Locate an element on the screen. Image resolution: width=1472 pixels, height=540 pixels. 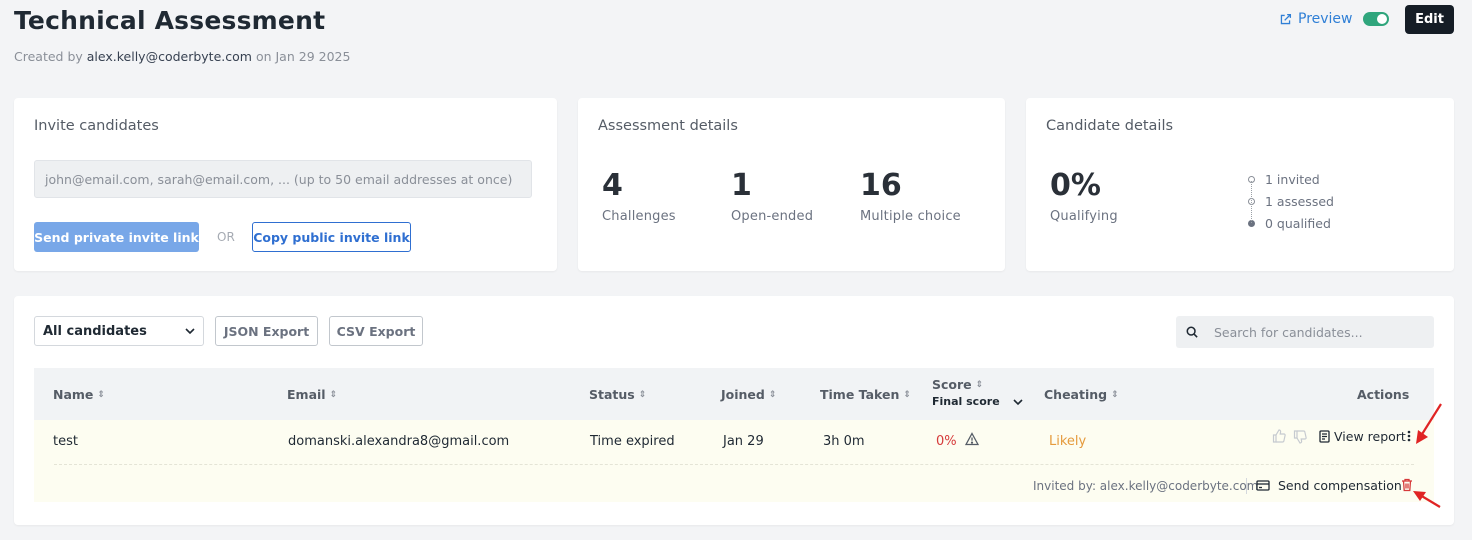
column-status: Status ⇕ is located at coordinates (617, 394).